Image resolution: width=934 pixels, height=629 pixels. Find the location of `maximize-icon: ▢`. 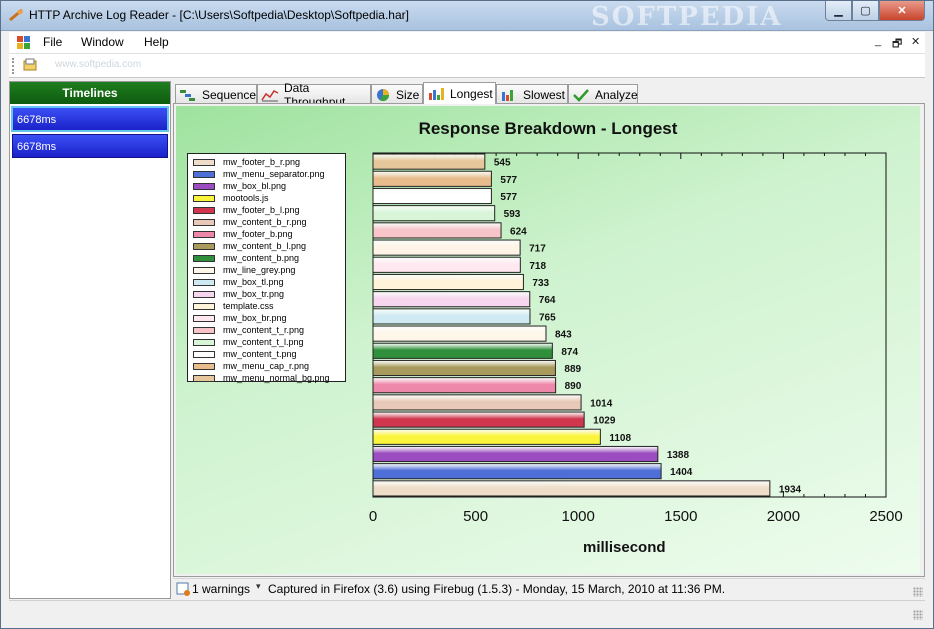

maximize-icon: ▢ is located at coordinates (865, 11).